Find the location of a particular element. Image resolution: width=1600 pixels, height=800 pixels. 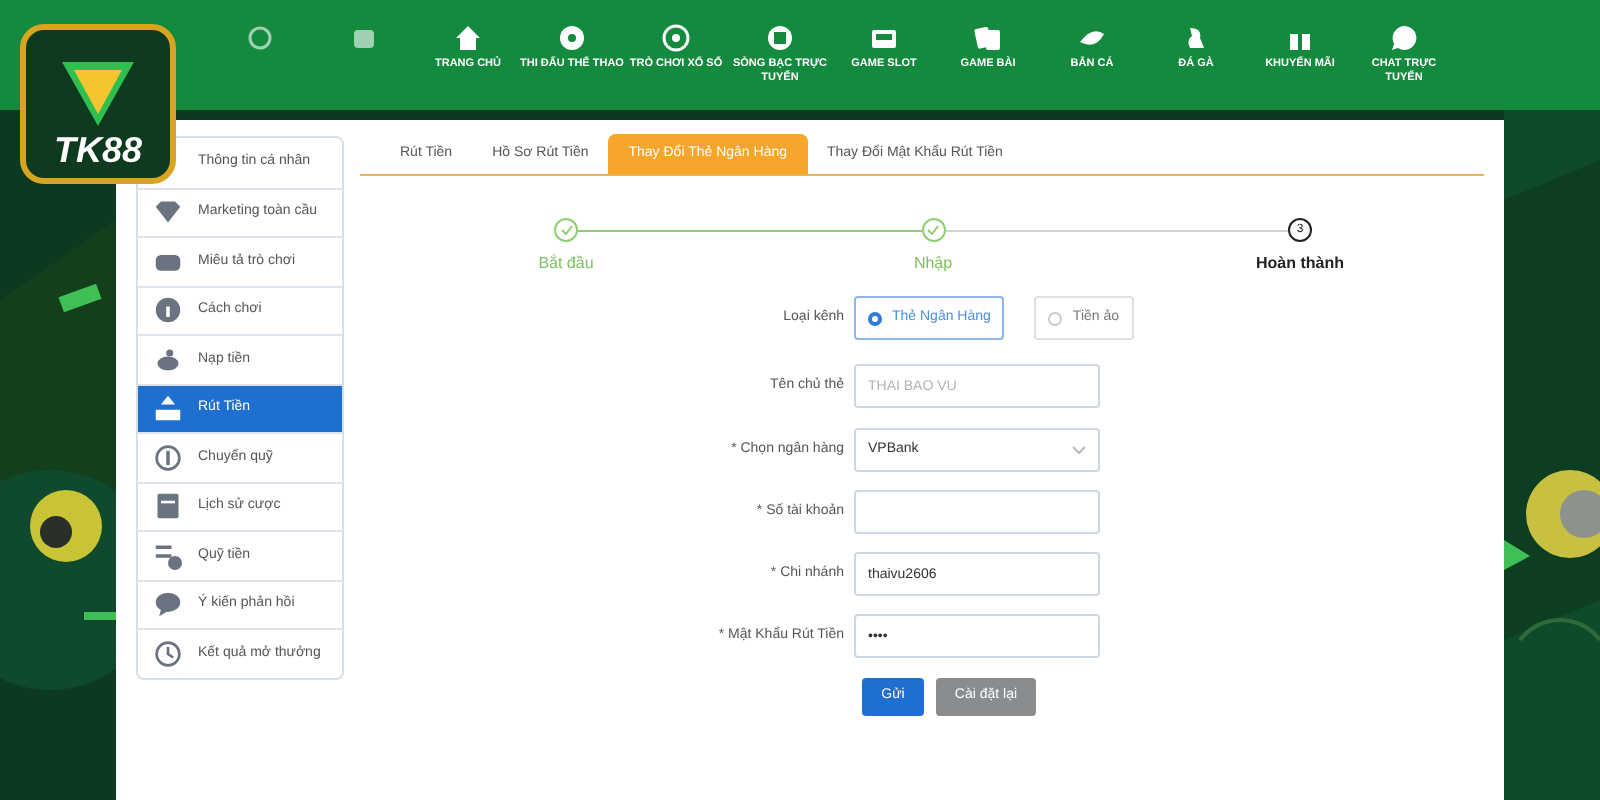

withdraw-icon is located at coordinates (168, 408).